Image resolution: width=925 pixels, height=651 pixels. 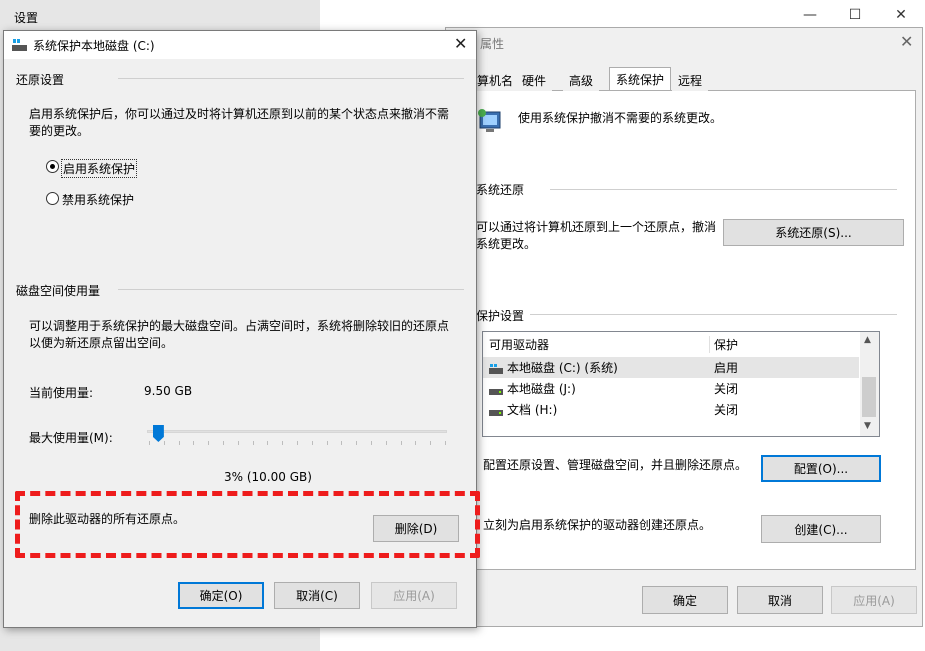 What do you see at coordinates (532, 410) in the screenshot?
I see `drive-name: 文档 (H:)` at bounding box center [532, 410].